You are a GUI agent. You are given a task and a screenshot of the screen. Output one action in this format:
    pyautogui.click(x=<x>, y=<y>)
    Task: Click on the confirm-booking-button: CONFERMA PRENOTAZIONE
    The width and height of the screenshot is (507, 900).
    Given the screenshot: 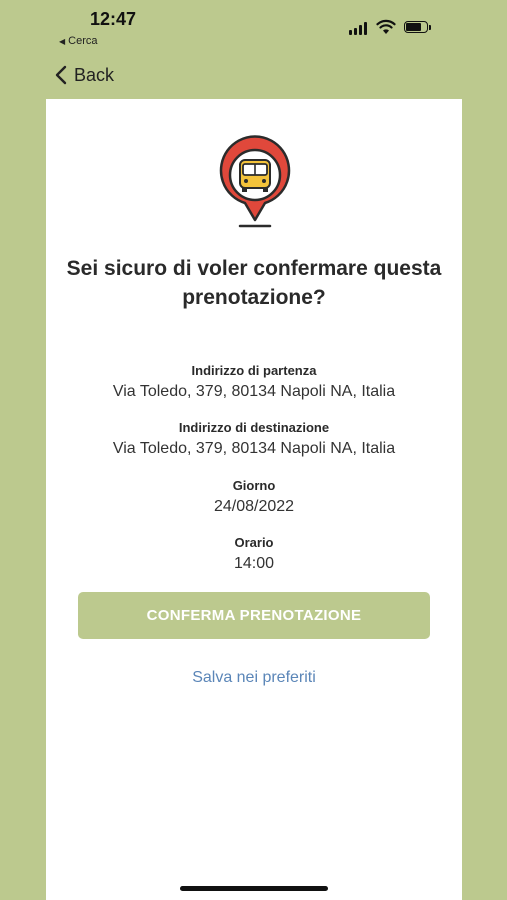 What is the action you would take?
    pyautogui.click(x=254, y=615)
    